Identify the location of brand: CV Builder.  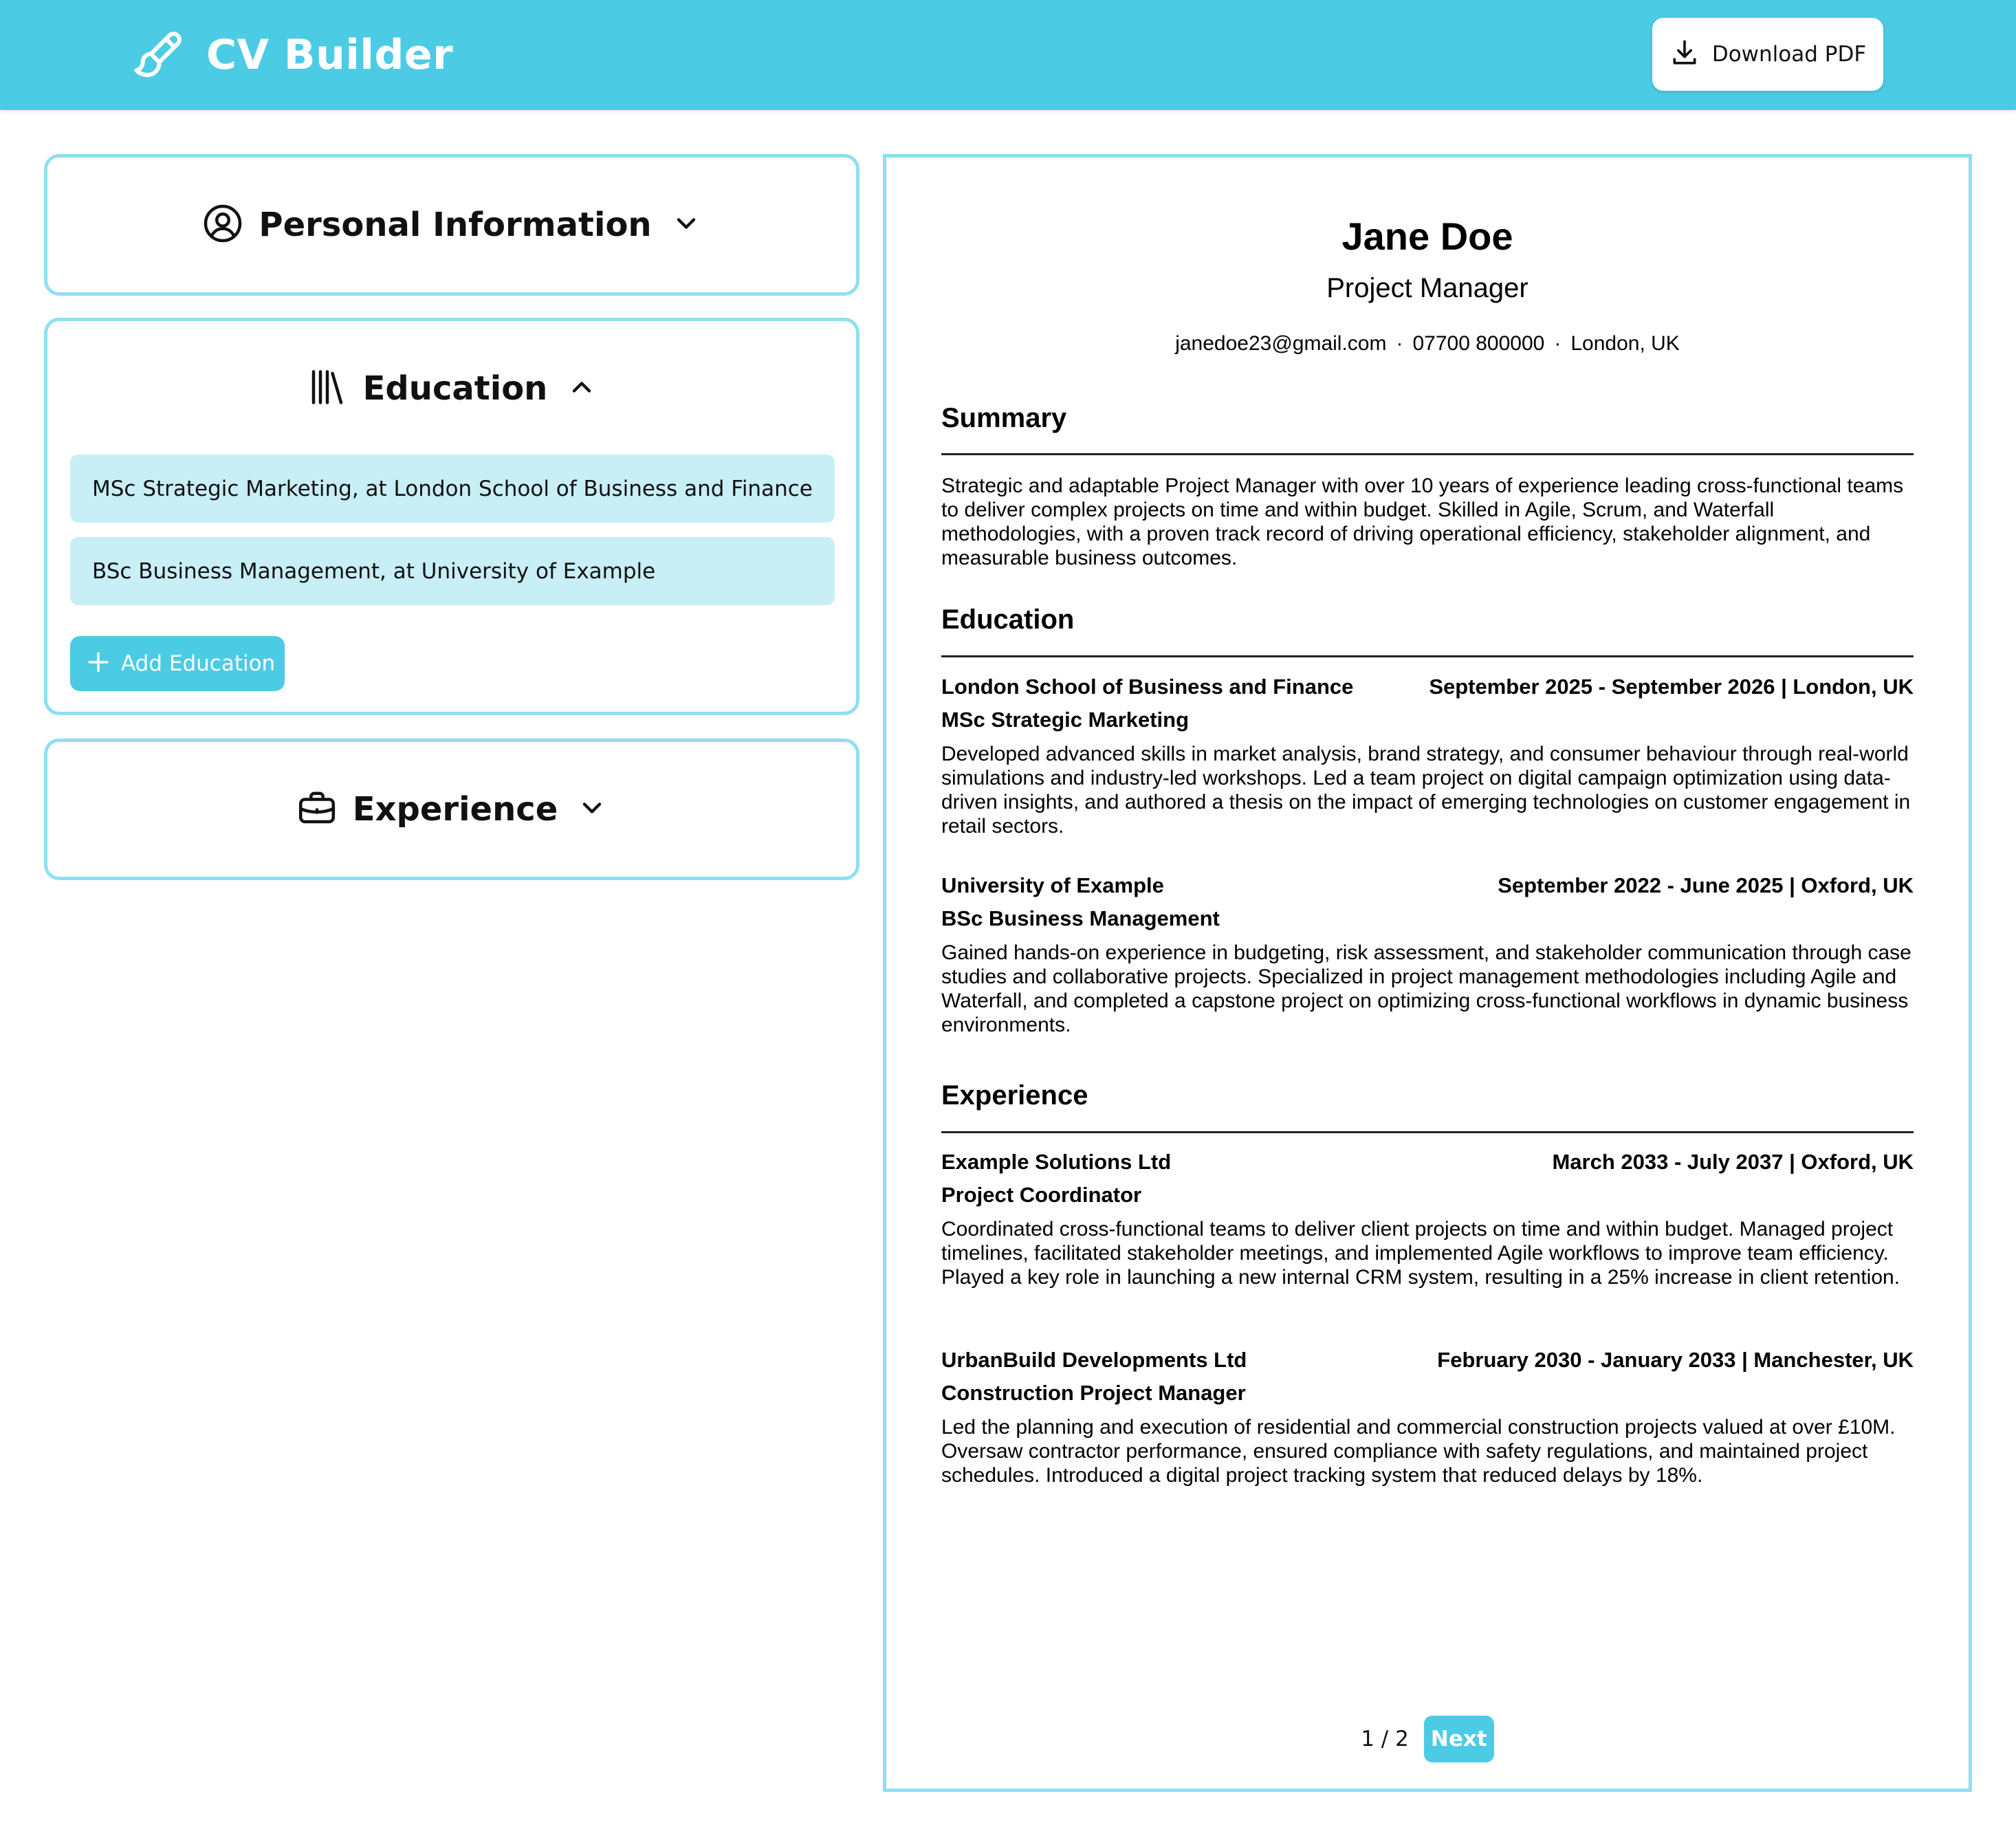
(292, 55).